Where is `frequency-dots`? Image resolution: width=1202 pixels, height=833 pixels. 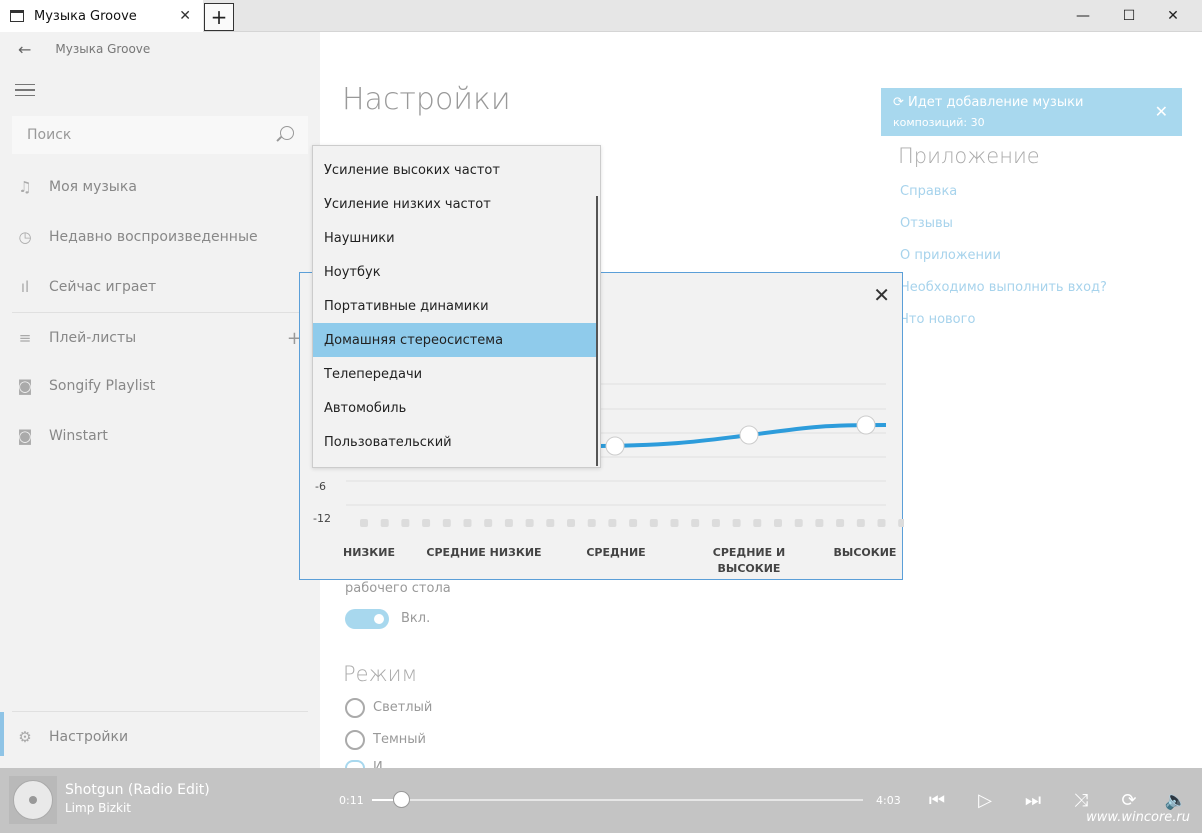
frequency-dots is located at coordinates (632, 523).